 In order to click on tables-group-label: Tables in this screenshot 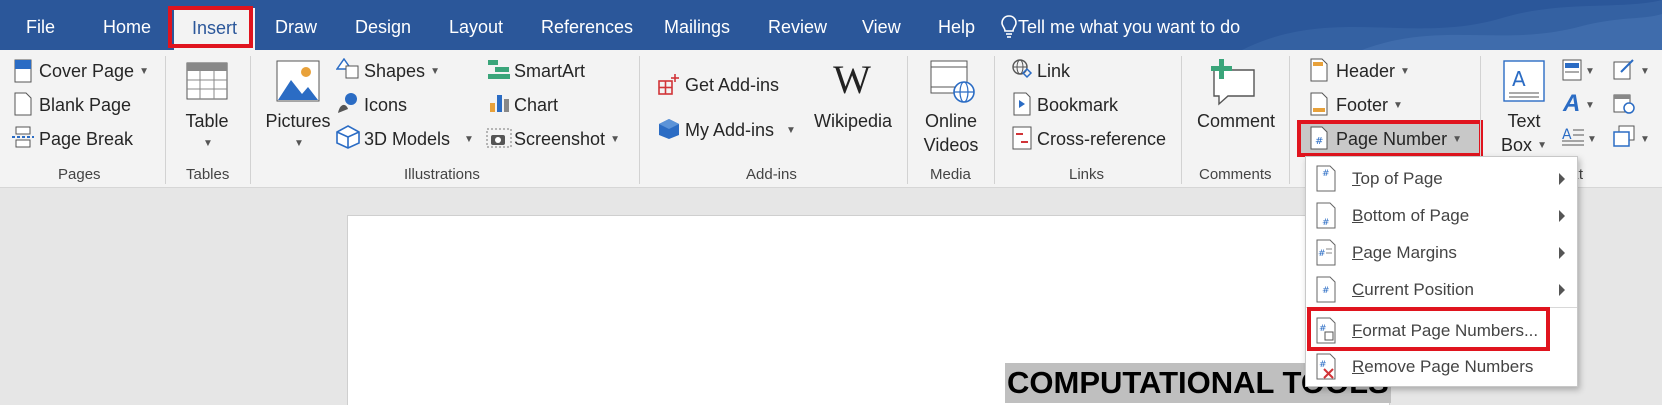, I will do `click(208, 174)`.